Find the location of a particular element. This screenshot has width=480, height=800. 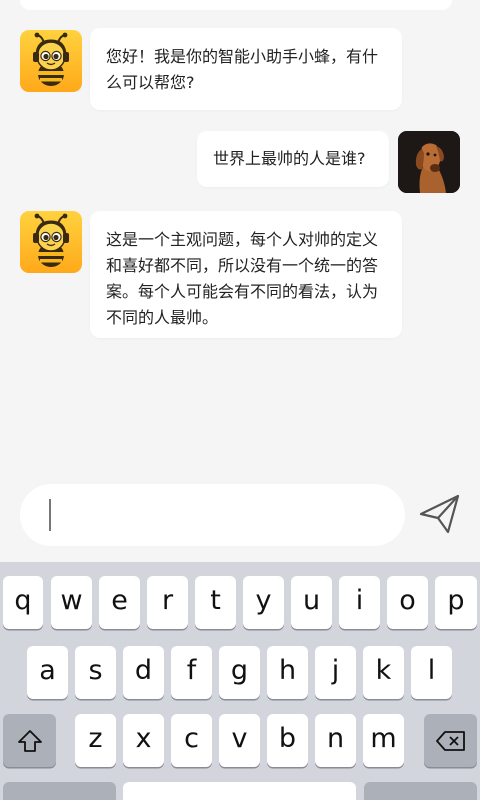

message-line: 世界上最帅的人是谁? is located at coordinates (289, 158).